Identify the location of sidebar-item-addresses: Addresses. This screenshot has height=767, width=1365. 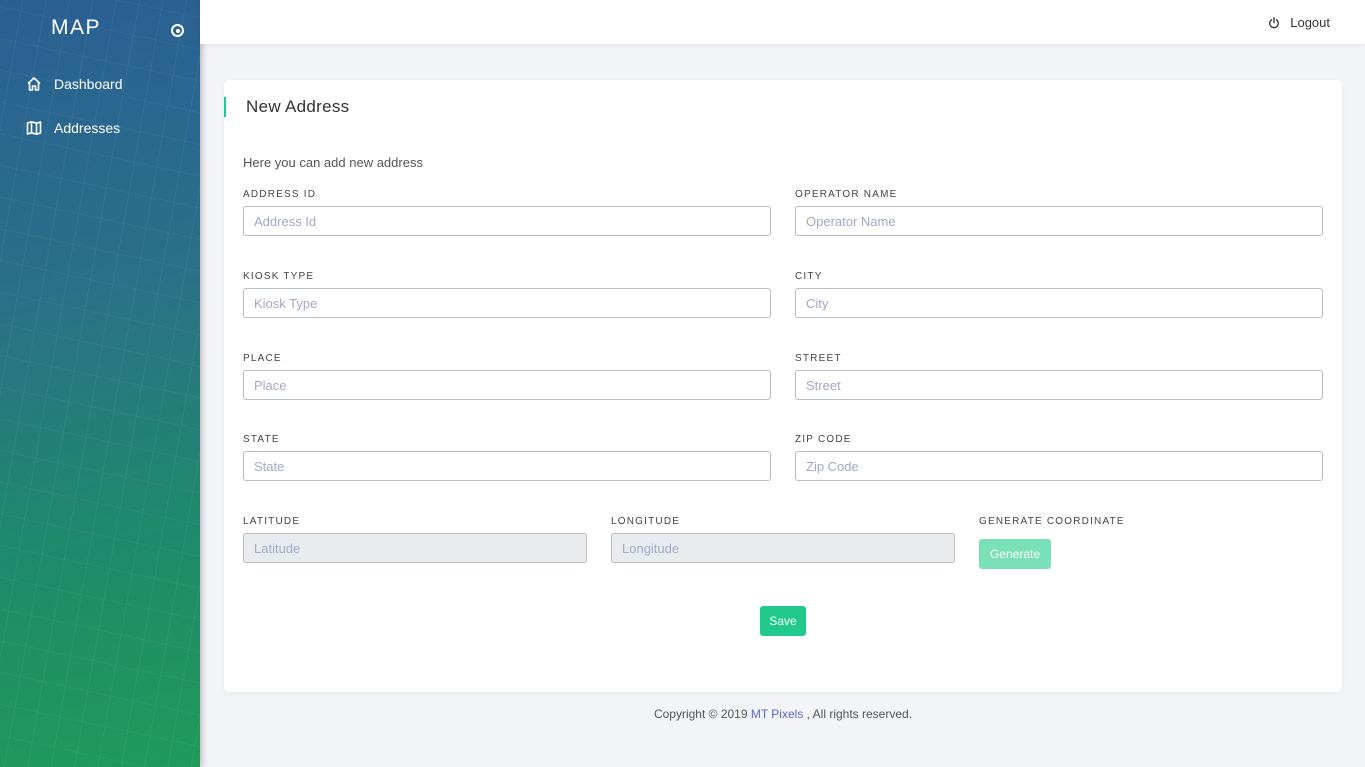
(100, 128).